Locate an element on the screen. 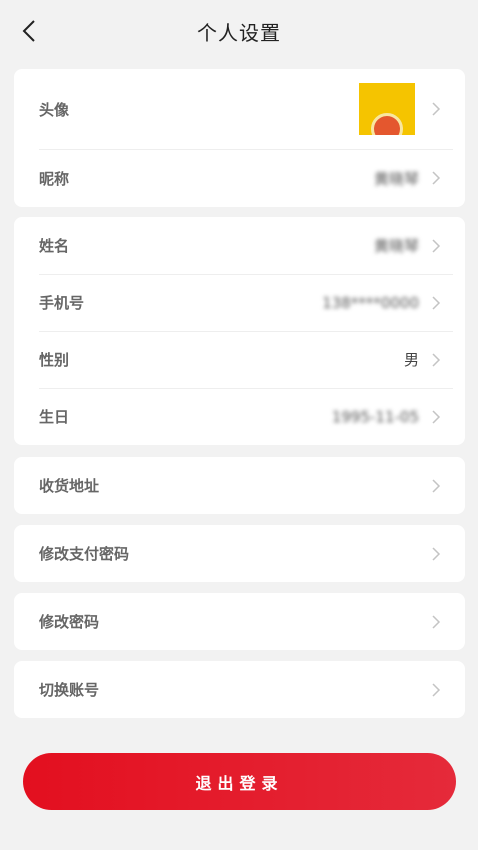 The height and width of the screenshot is (850, 478). birthday-value: 1995-11-05 is located at coordinates (375, 416).